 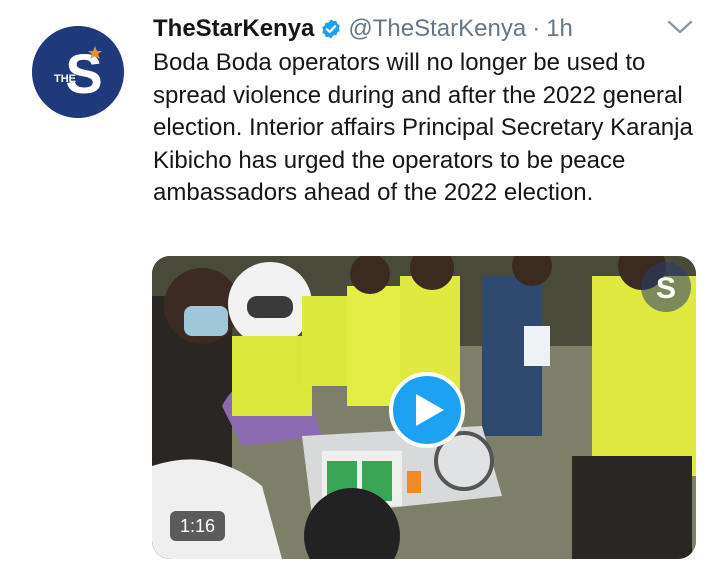 I want to click on play-button, so click(x=427, y=410).